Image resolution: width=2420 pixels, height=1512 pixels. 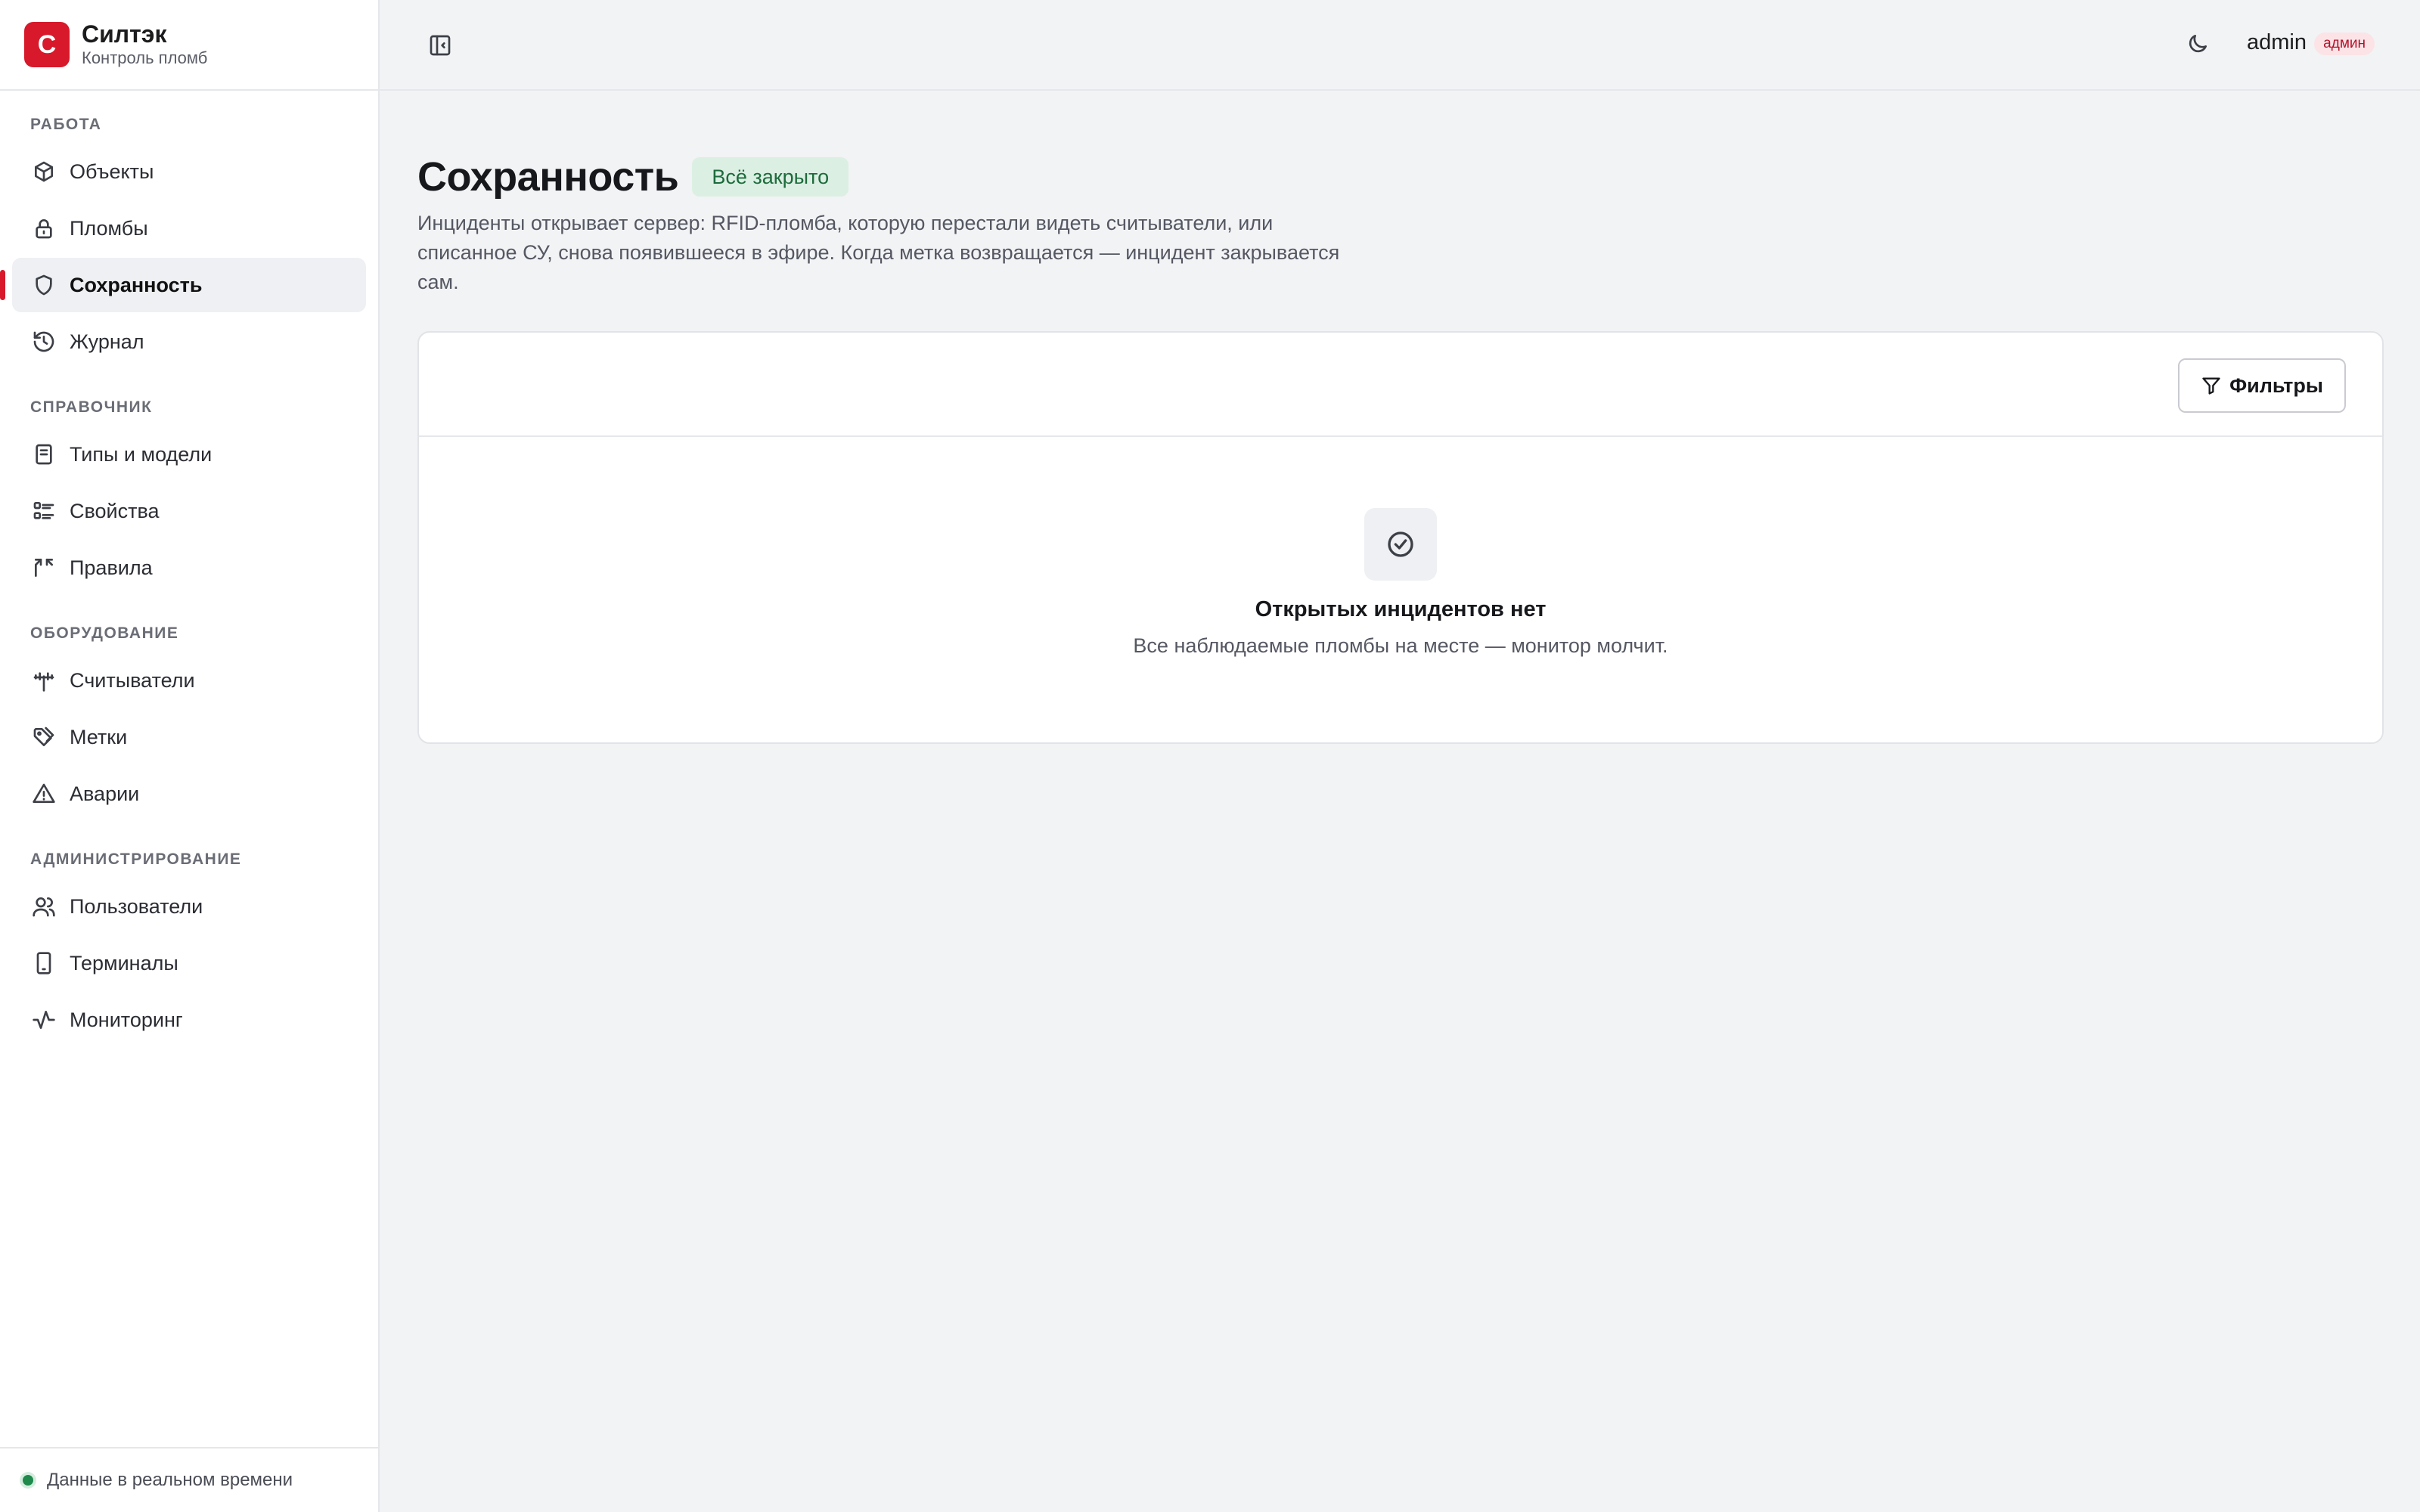 I want to click on moon-icon, so click(x=2198, y=44).